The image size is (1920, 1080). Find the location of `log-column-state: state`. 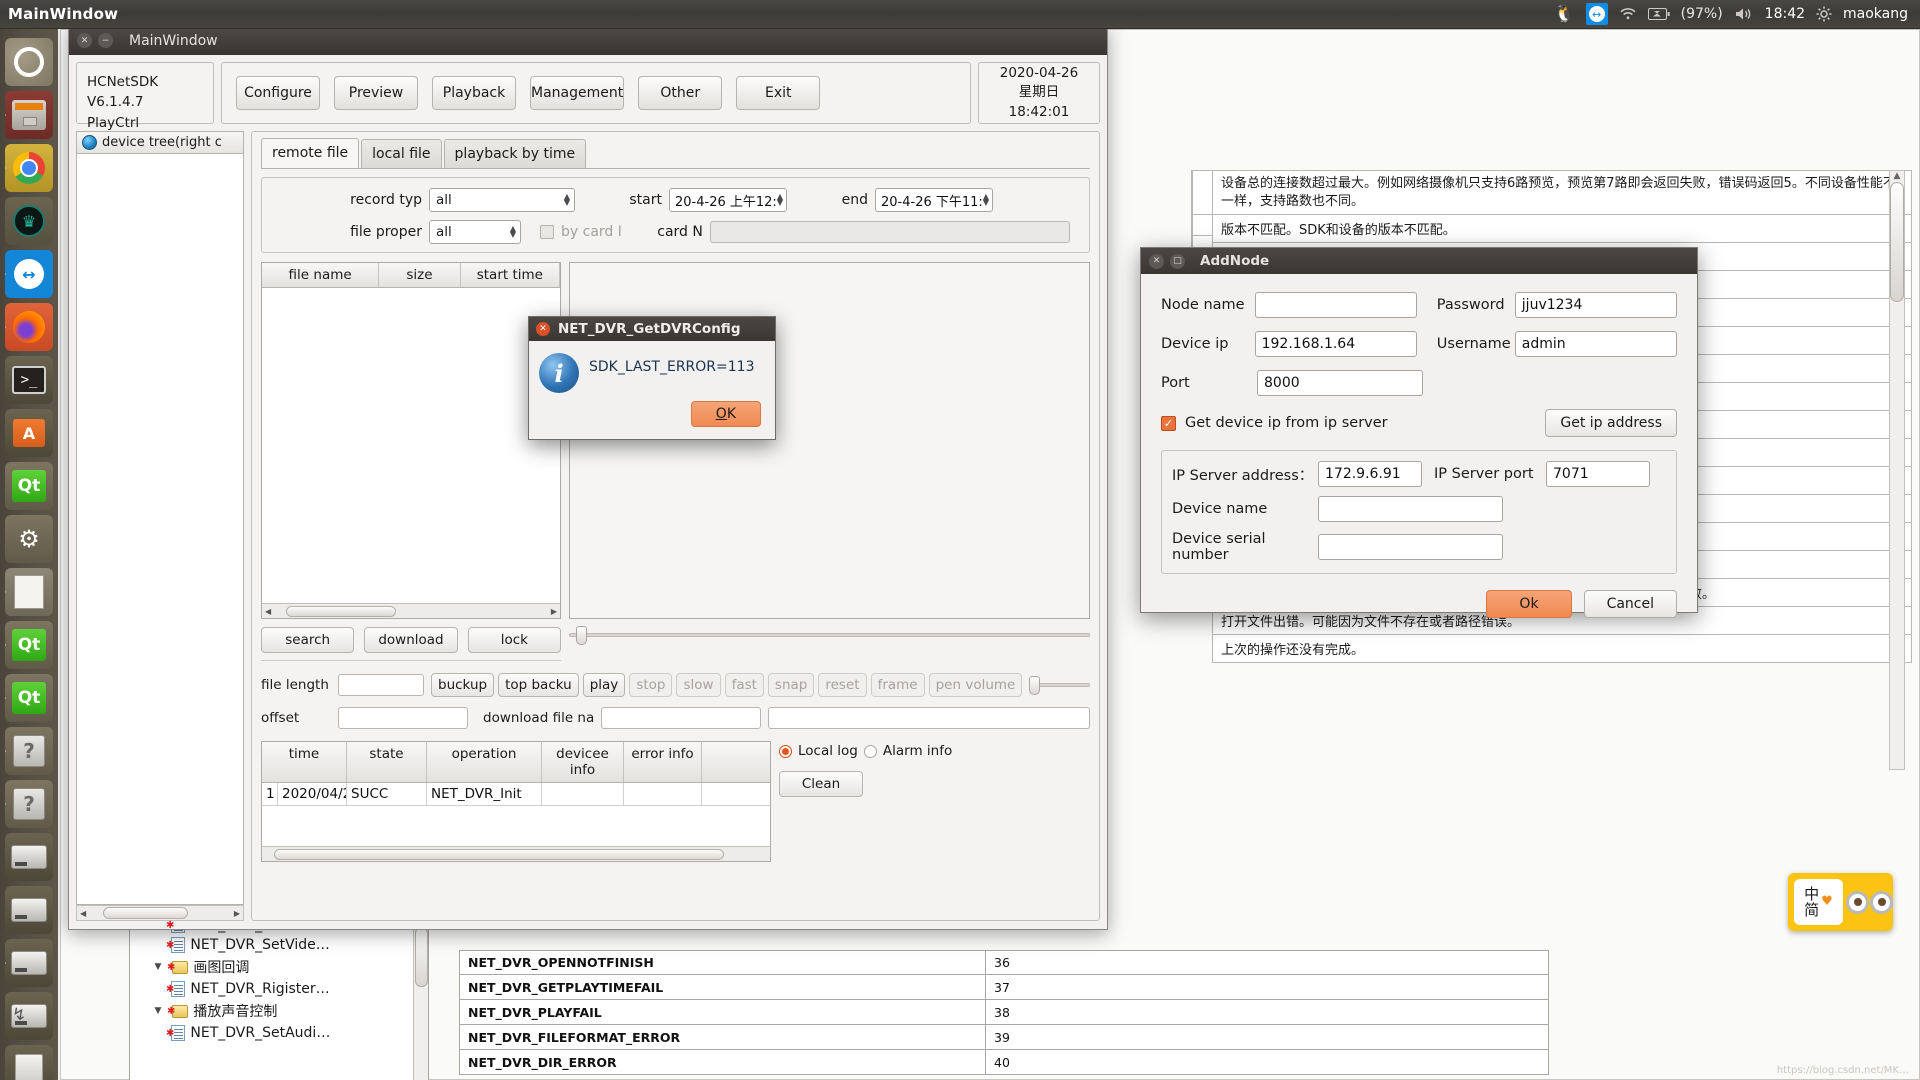

log-column-state: state is located at coordinates (387, 762).